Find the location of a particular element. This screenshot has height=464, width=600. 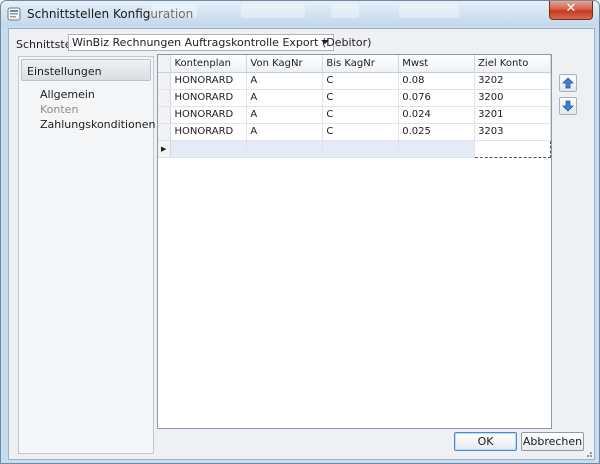

chevron-down-icon is located at coordinates (325, 42).